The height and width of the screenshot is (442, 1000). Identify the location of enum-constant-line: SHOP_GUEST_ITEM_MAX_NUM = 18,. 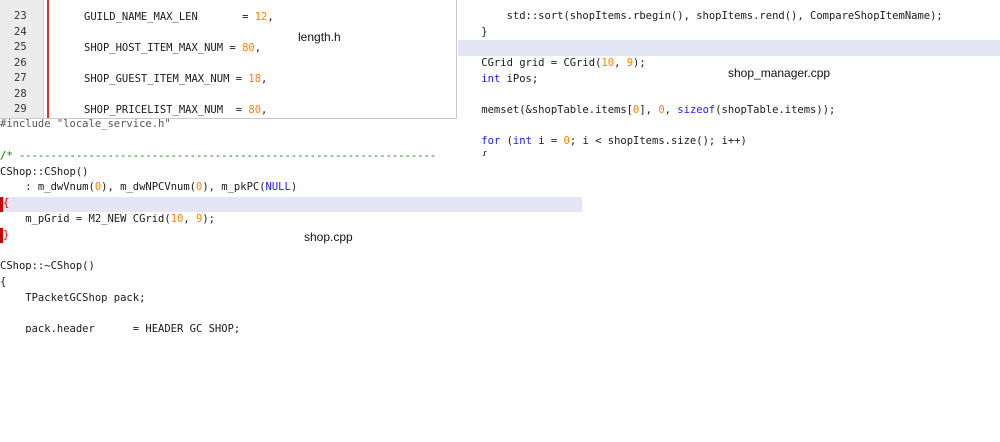
(176, 79).